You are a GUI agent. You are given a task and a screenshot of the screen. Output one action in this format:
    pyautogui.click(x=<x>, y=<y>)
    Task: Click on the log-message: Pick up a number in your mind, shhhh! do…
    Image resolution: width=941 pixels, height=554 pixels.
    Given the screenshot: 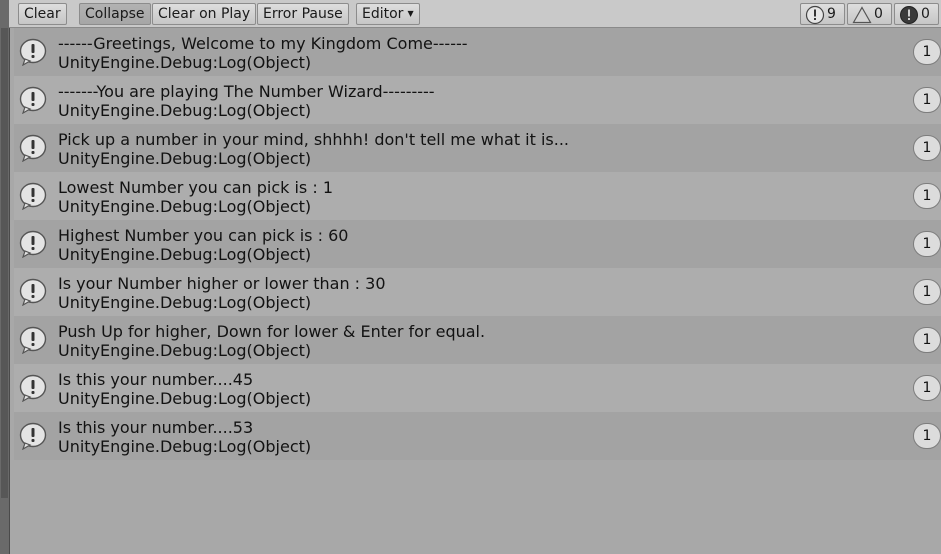 What is the action you would take?
    pyautogui.click(x=314, y=149)
    